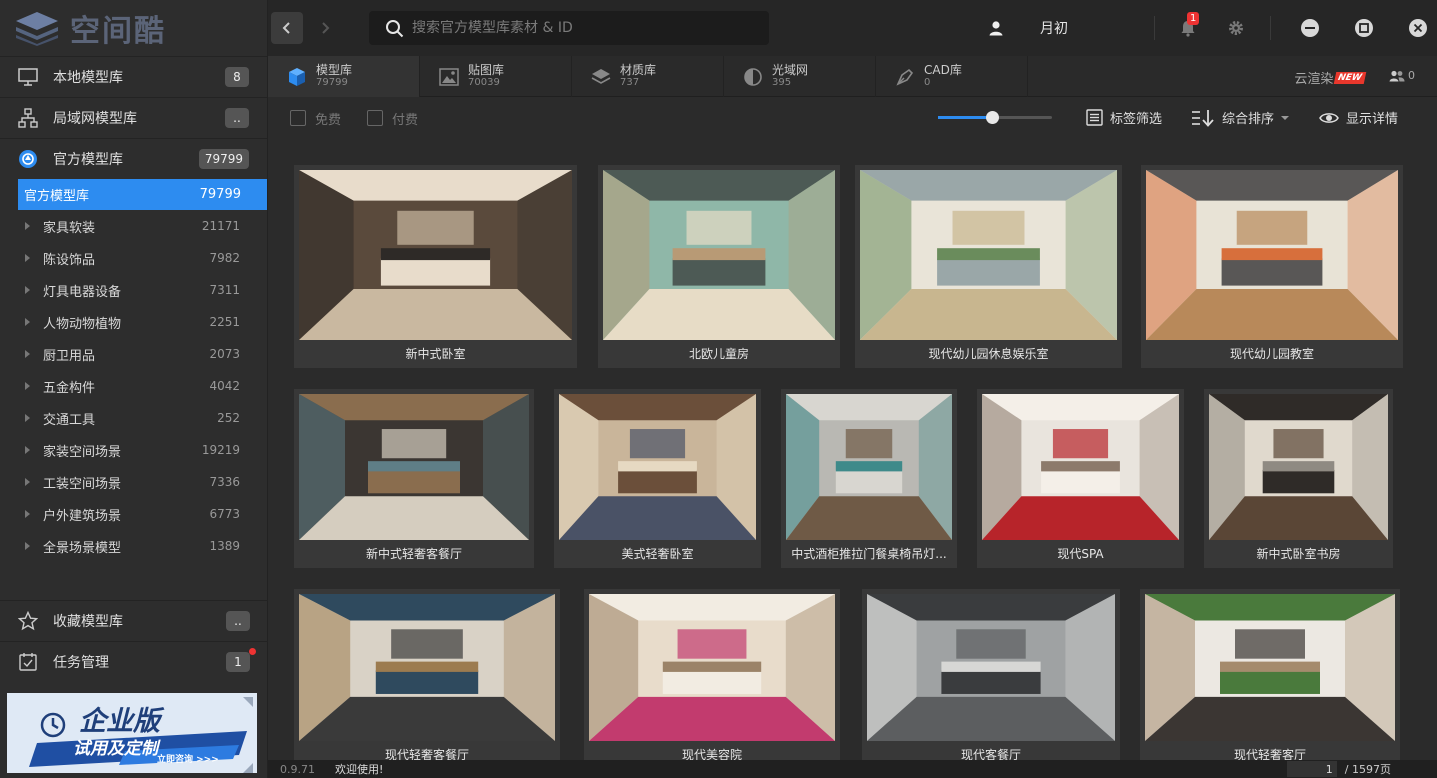 This screenshot has width=1437, height=778. I want to click on sidebar-item-lan-library: 局域网模型库 .., so click(133, 117).